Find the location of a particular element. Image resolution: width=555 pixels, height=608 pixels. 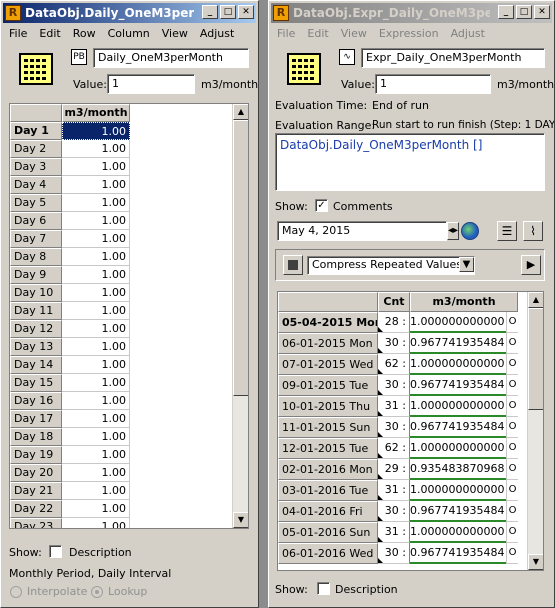

row-header: 05-04-2015 Mon is located at coordinates (328, 322).